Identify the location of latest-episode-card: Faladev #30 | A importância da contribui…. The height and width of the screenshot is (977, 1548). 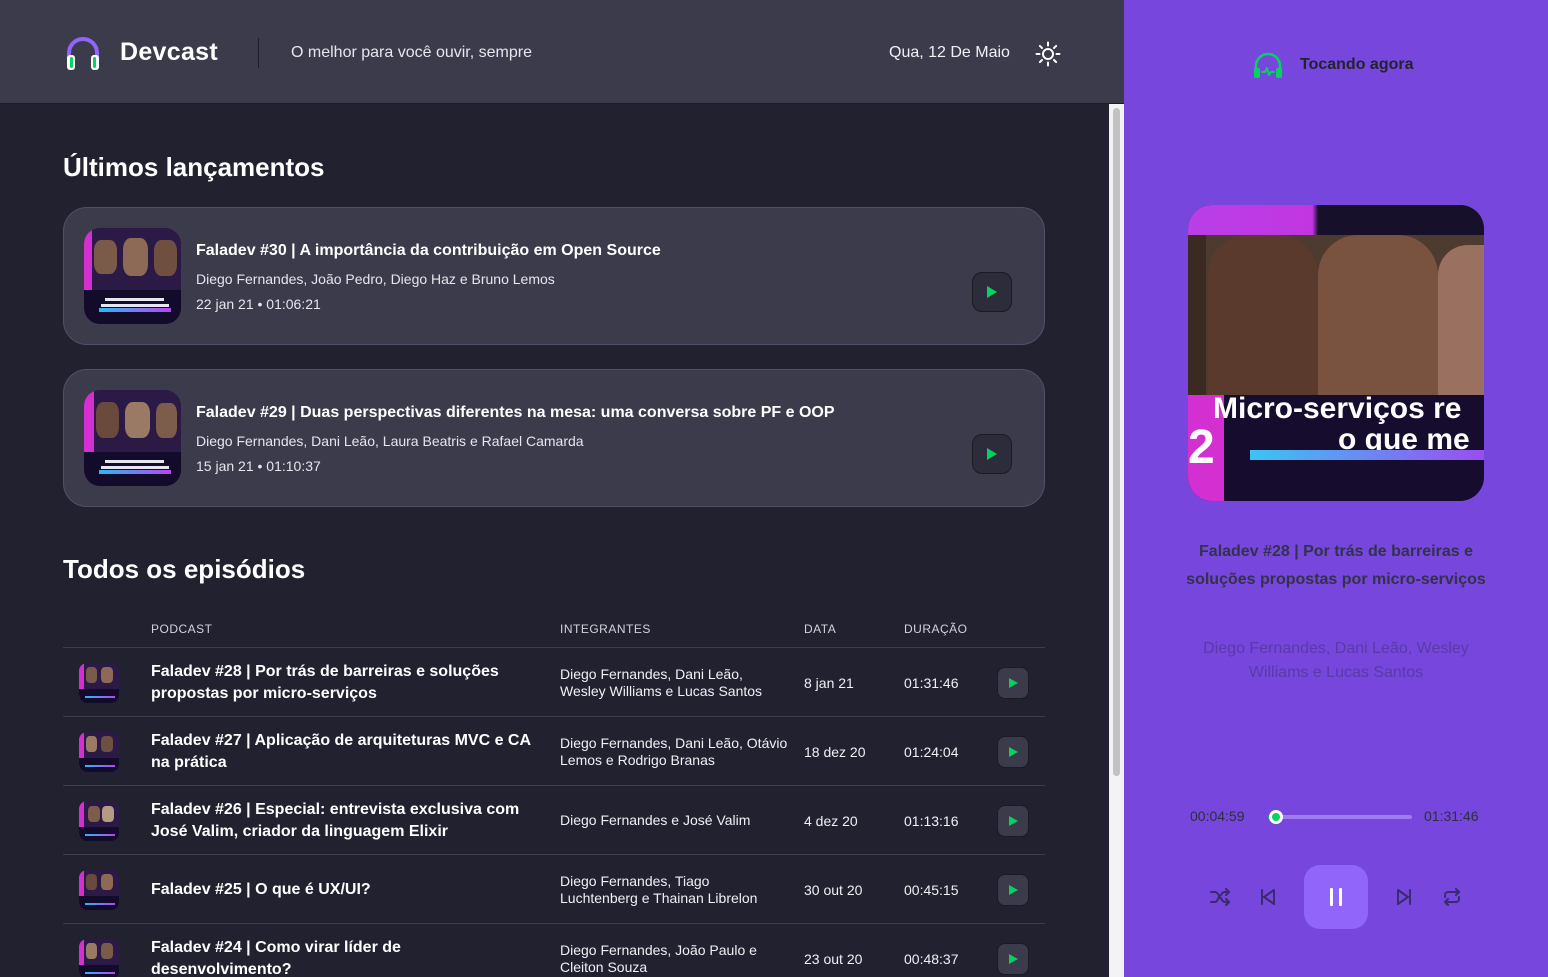
(554, 276).